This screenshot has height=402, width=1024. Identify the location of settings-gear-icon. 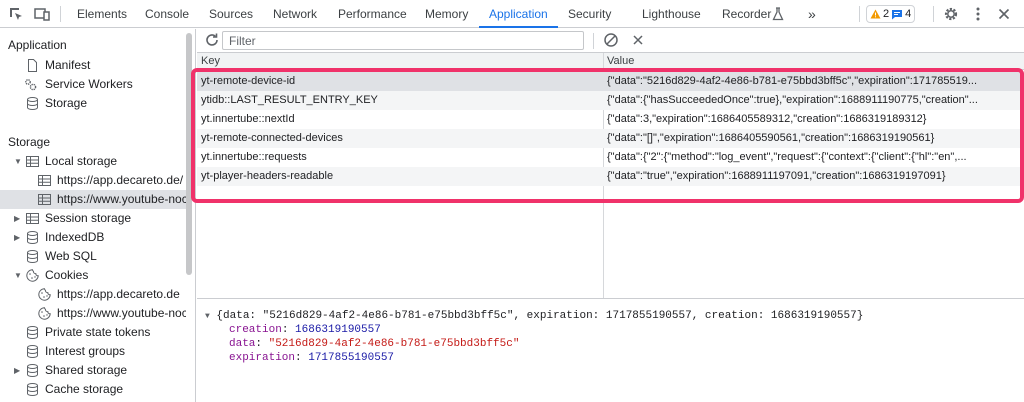
(951, 14).